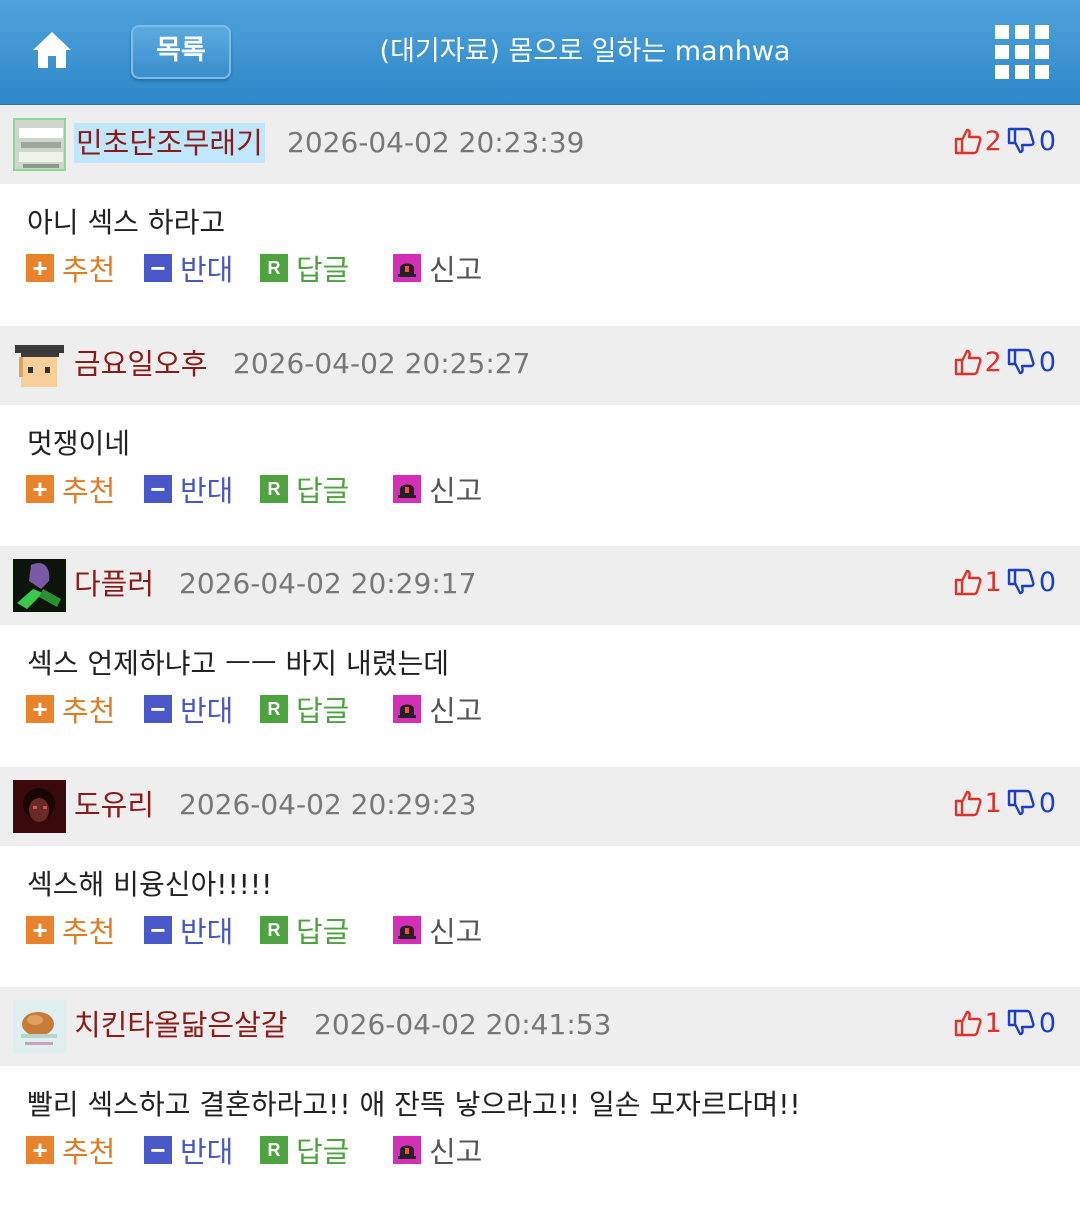 The image size is (1080, 1208). I want to click on home-icon, so click(52, 50).